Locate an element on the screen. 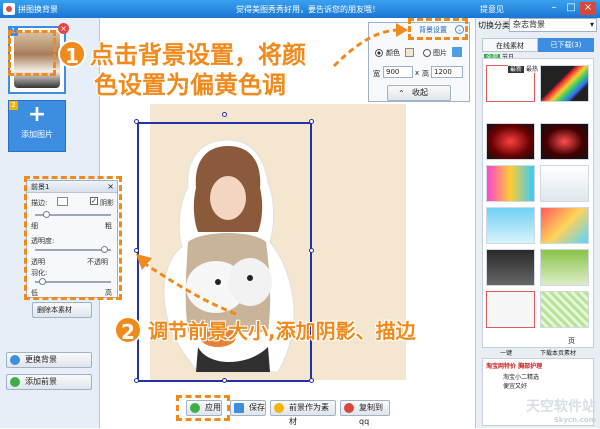 The image size is (600, 429). ad-title: 淘宝网特价 胸部护理 is located at coordinates (514, 366).